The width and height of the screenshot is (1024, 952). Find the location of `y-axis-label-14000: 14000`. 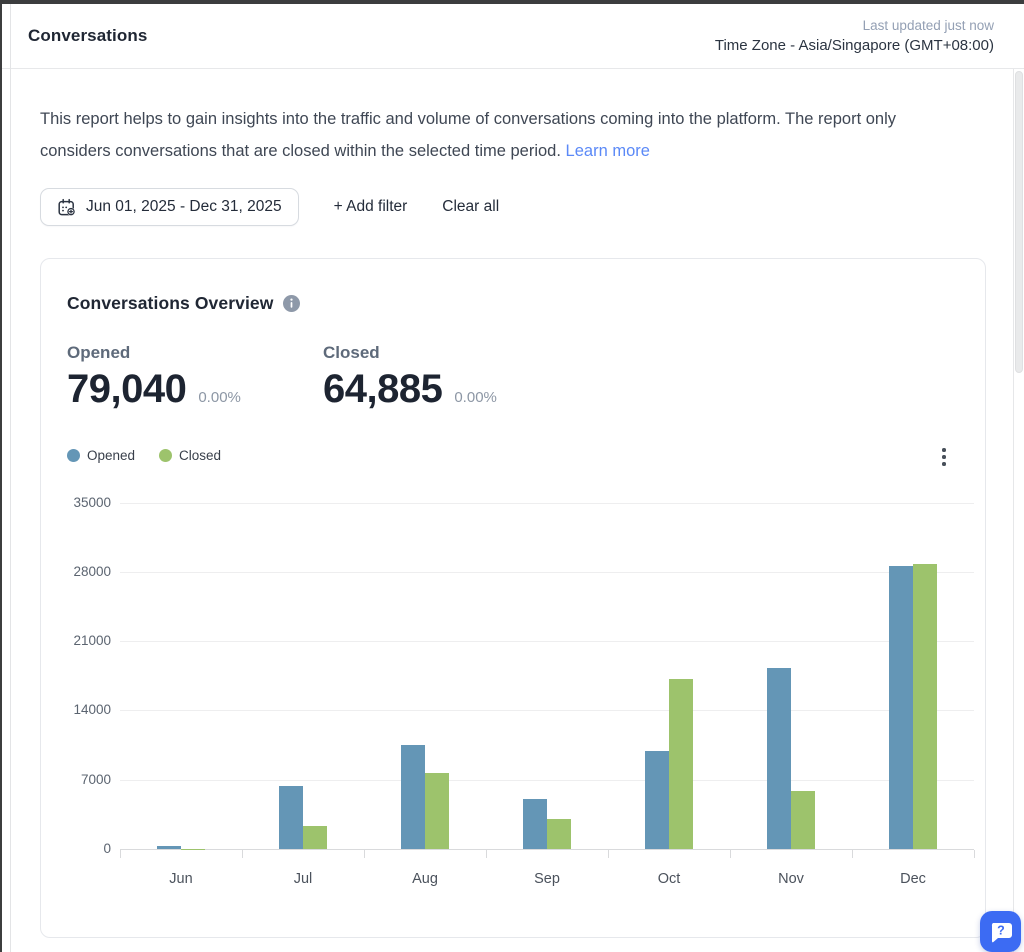

y-axis-label-14000: 14000 is located at coordinates (92, 710).